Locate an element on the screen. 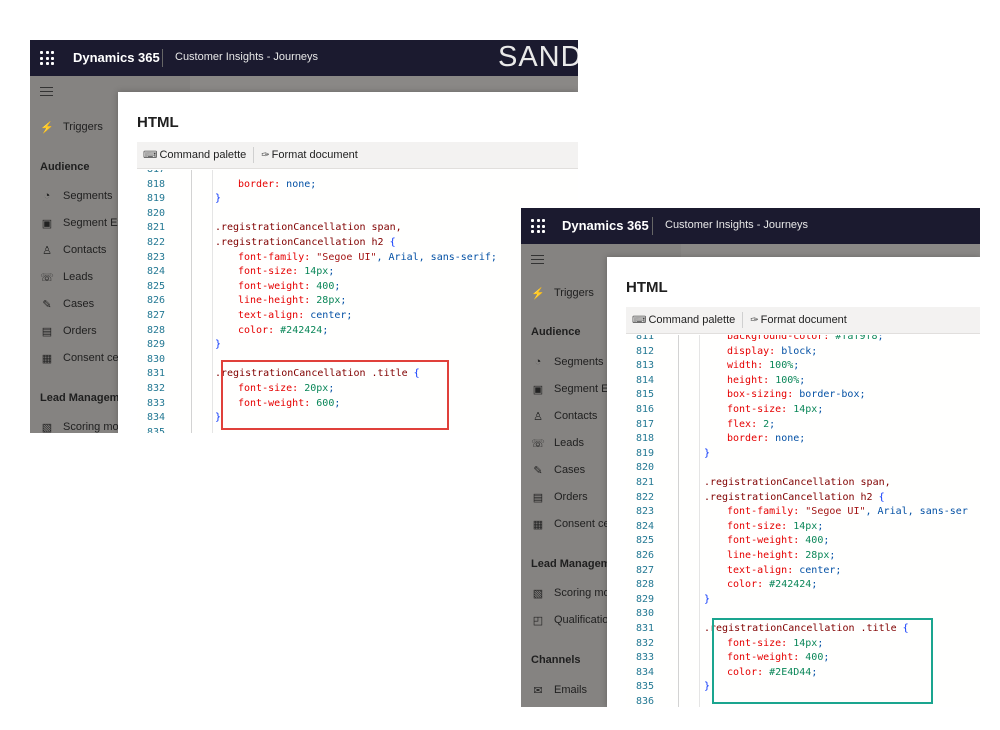  line-number: 831 is located at coordinates (644, 628).